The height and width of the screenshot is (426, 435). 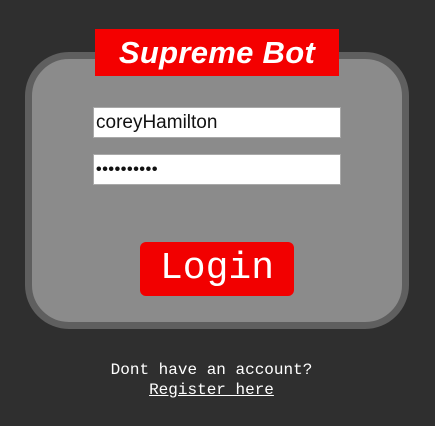 What do you see at coordinates (211, 370) in the screenshot?
I see `register-question: Dont have an account?` at bounding box center [211, 370].